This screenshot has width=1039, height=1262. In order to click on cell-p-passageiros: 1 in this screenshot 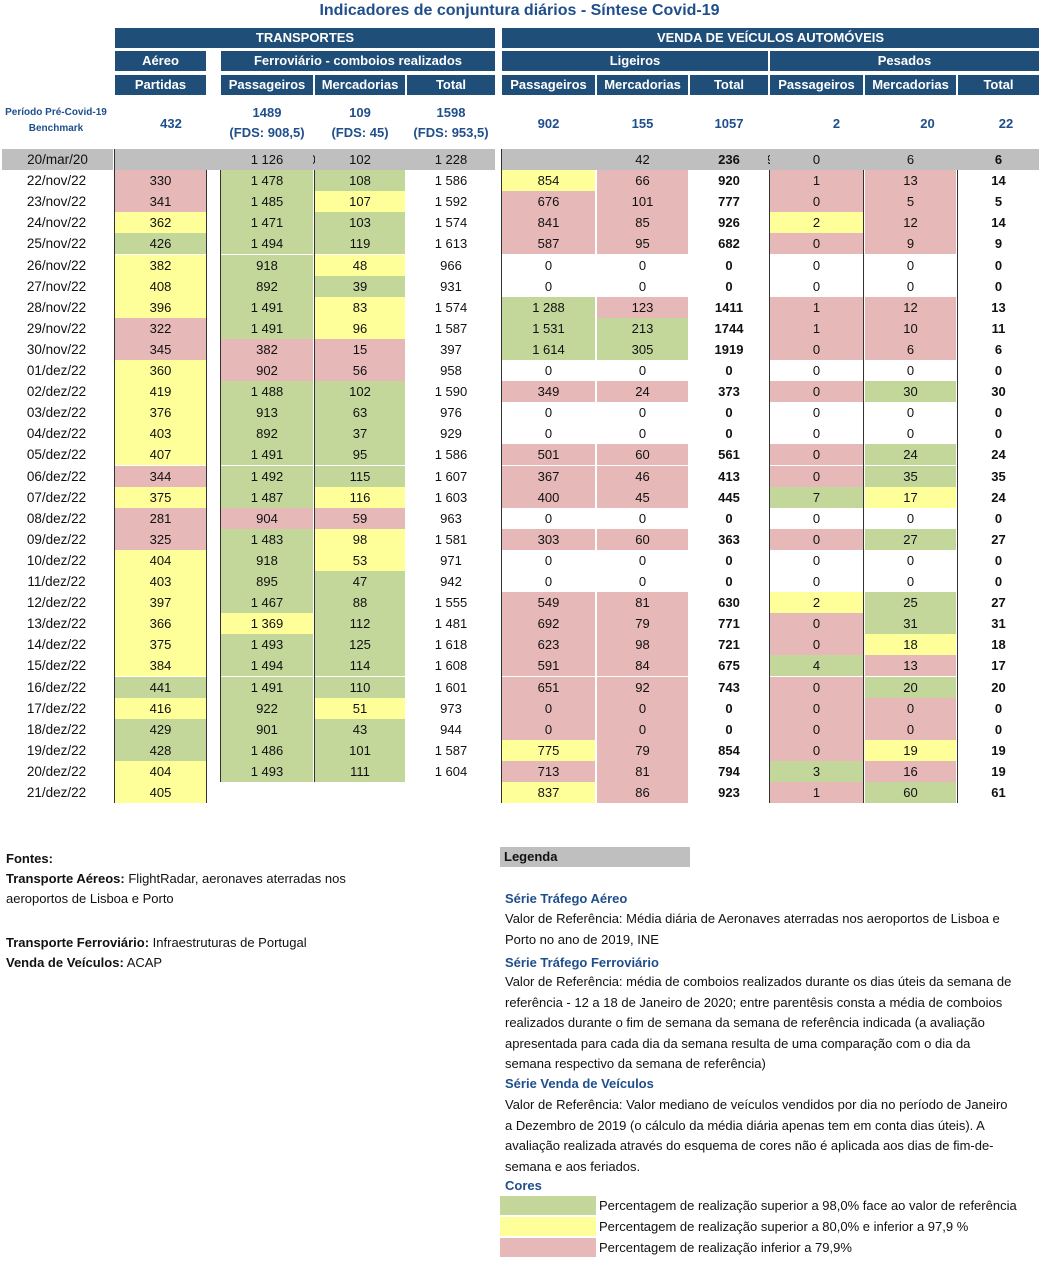, I will do `click(816, 792)`.